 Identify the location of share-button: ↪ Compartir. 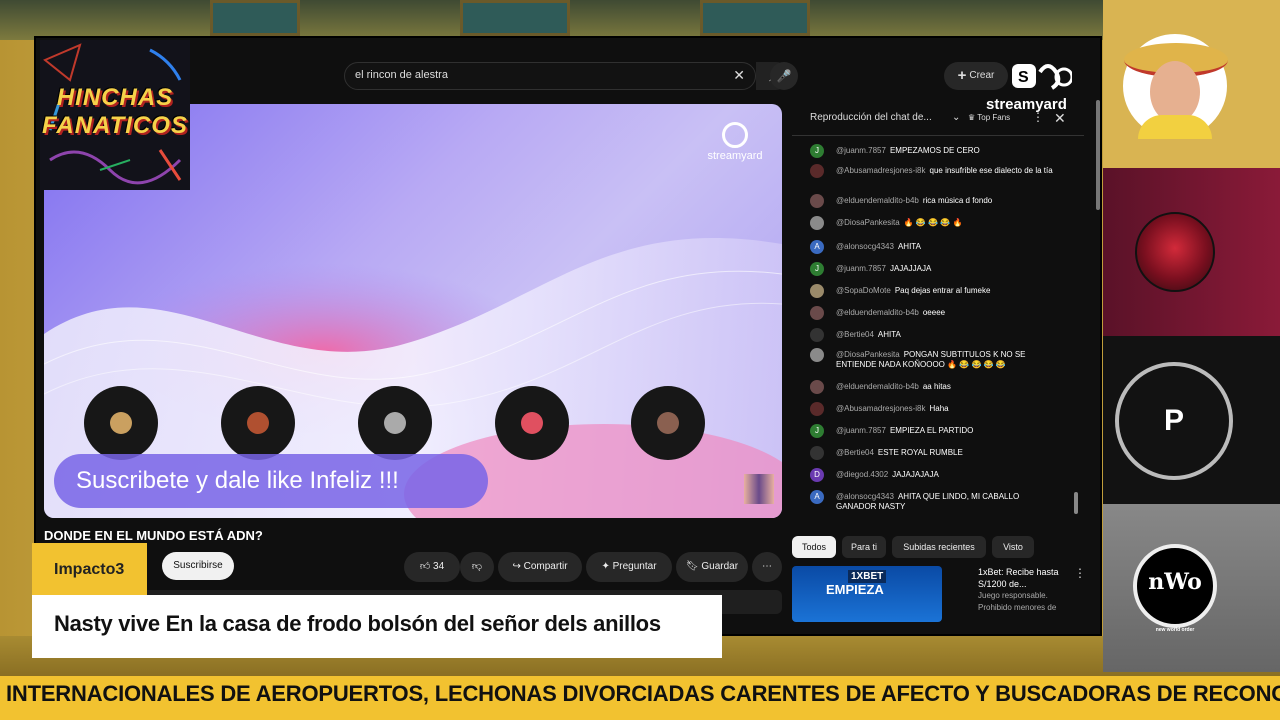
(540, 567).